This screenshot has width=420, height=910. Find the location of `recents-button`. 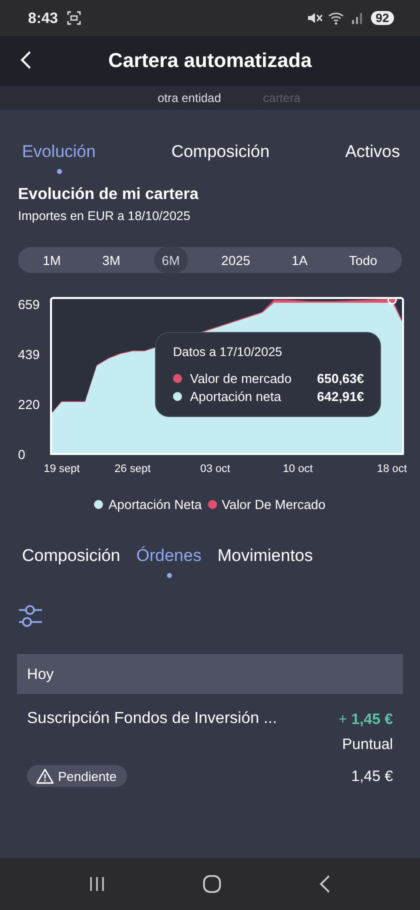

recents-button is located at coordinates (97, 884).